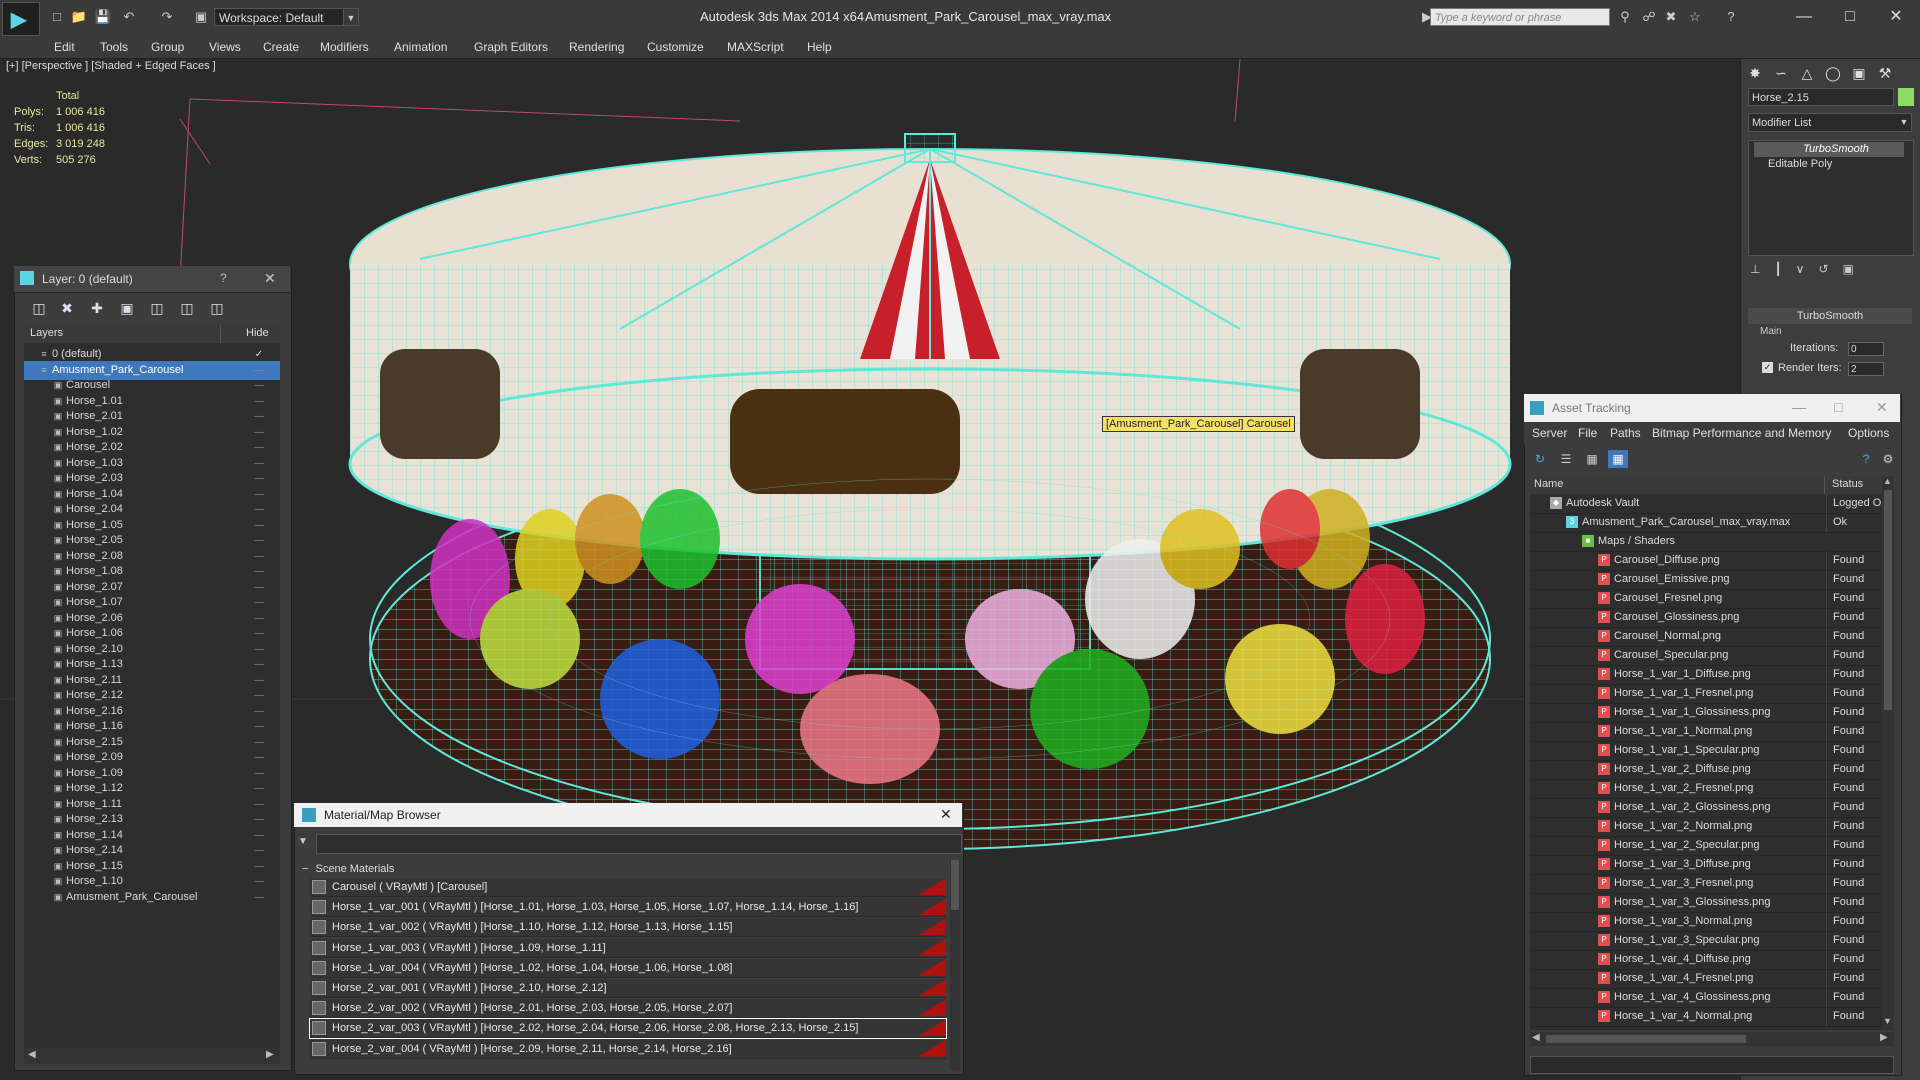  I want to click on asset-row: P Horse_1_var_3_Fresnel.png Found, so click(1706, 884).